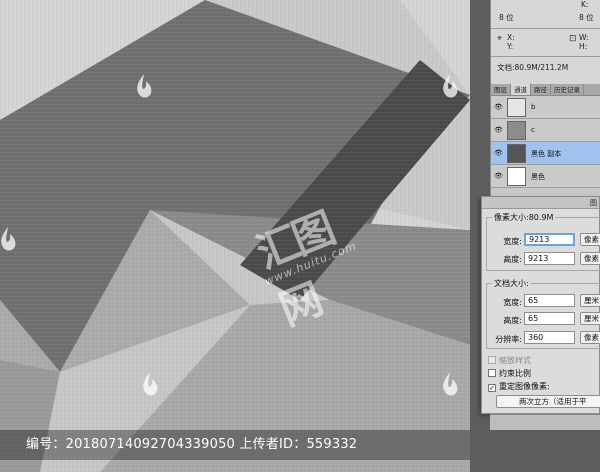  Describe the element at coordinates (584, 37) in the screenshot. I see `w-label: W:` at that location.